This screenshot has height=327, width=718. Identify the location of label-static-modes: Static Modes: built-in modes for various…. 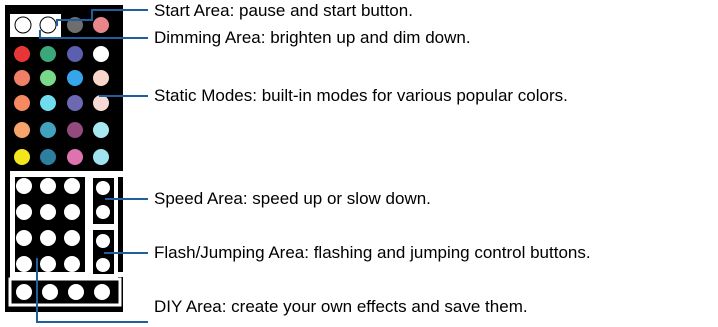
(361, 95).